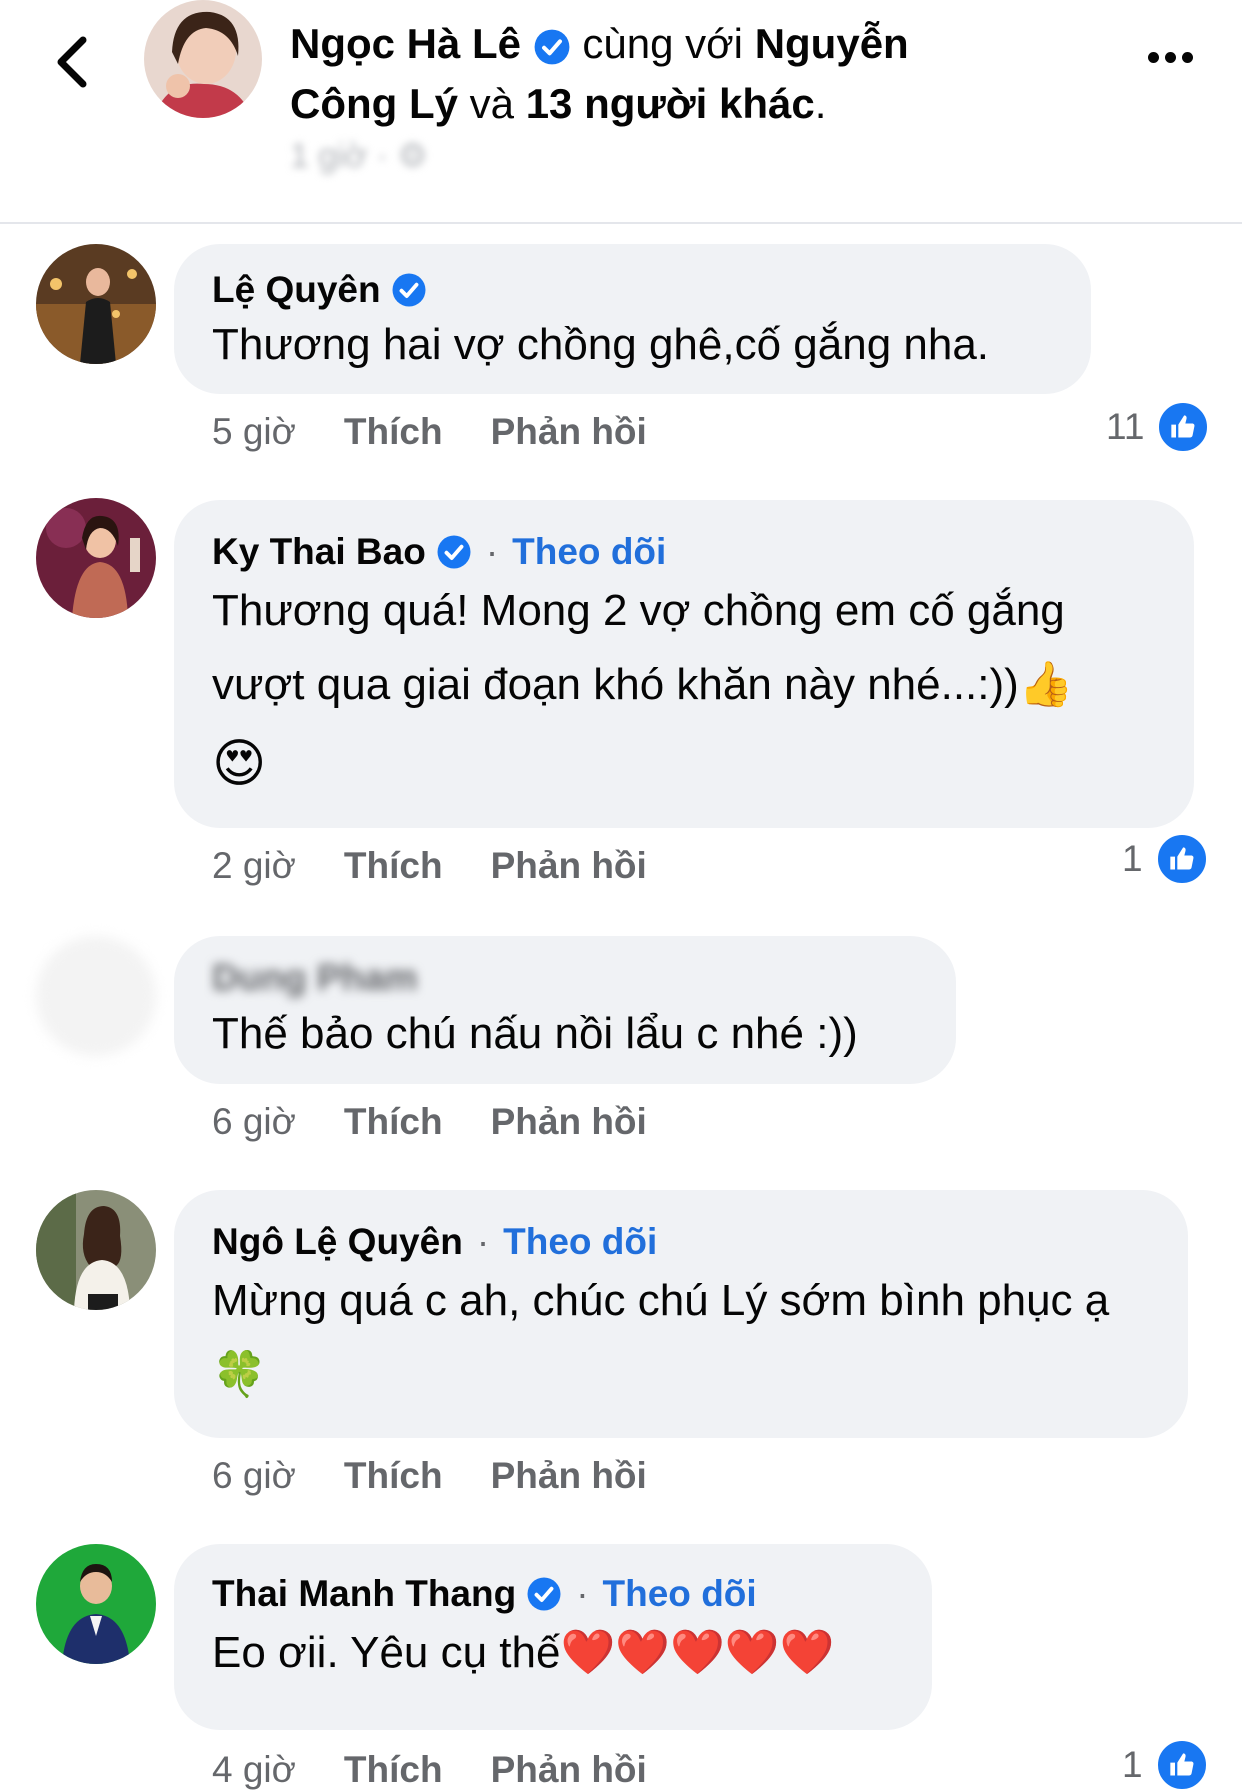 This screenshot has width=1242, height=1792. Describe the element at coordinates (254, 865) in the screenshot. I see `comment-time: 2 giờ` at that location.